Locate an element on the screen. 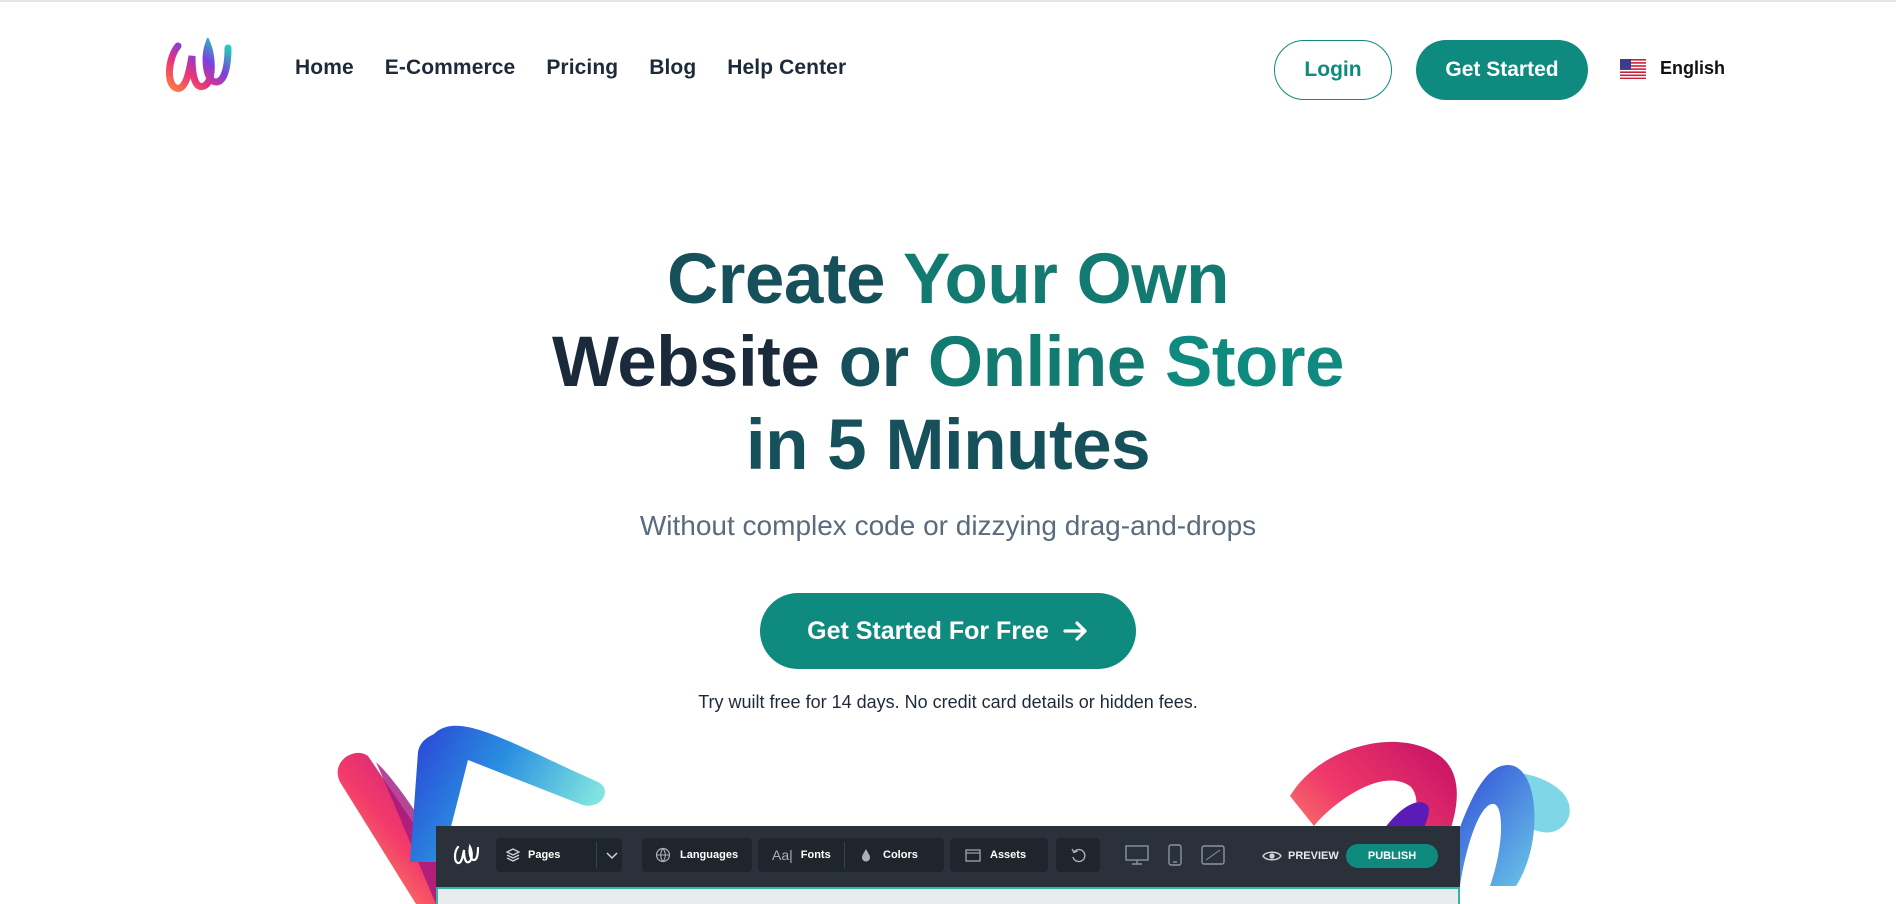 This screenshot has width=1896, height=904. style-buttons: Aa| Fonts Colors is located at coordinates (851, 855).